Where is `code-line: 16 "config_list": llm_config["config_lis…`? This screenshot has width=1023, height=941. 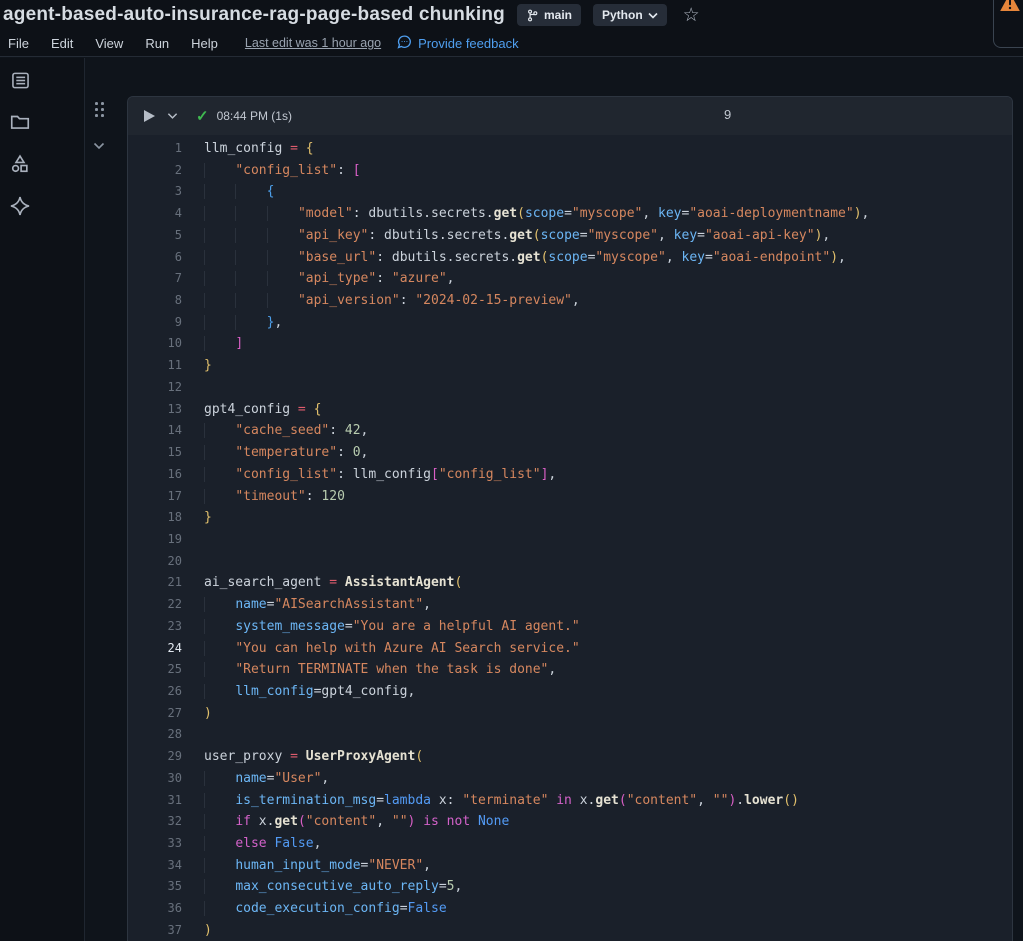 code-line: 16 "config_list": llm_config["config_lis… is located at coordinates (570, 475).